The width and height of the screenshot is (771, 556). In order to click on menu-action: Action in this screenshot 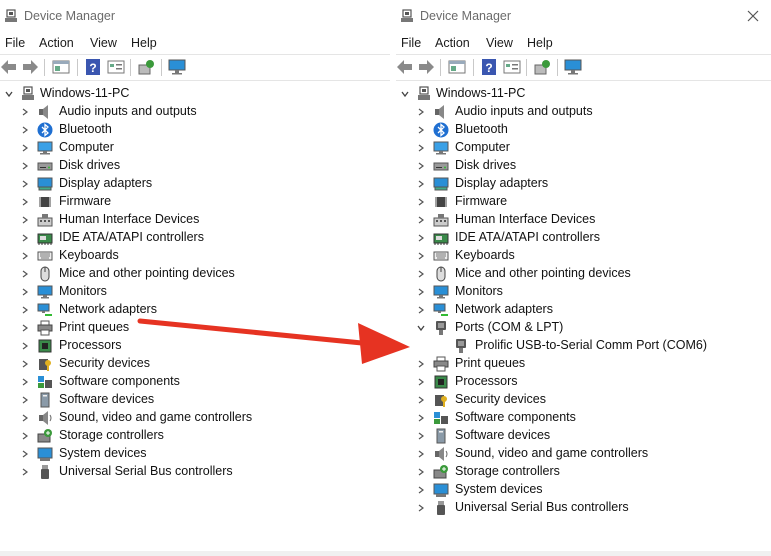, I will do `click(452, 43)`.